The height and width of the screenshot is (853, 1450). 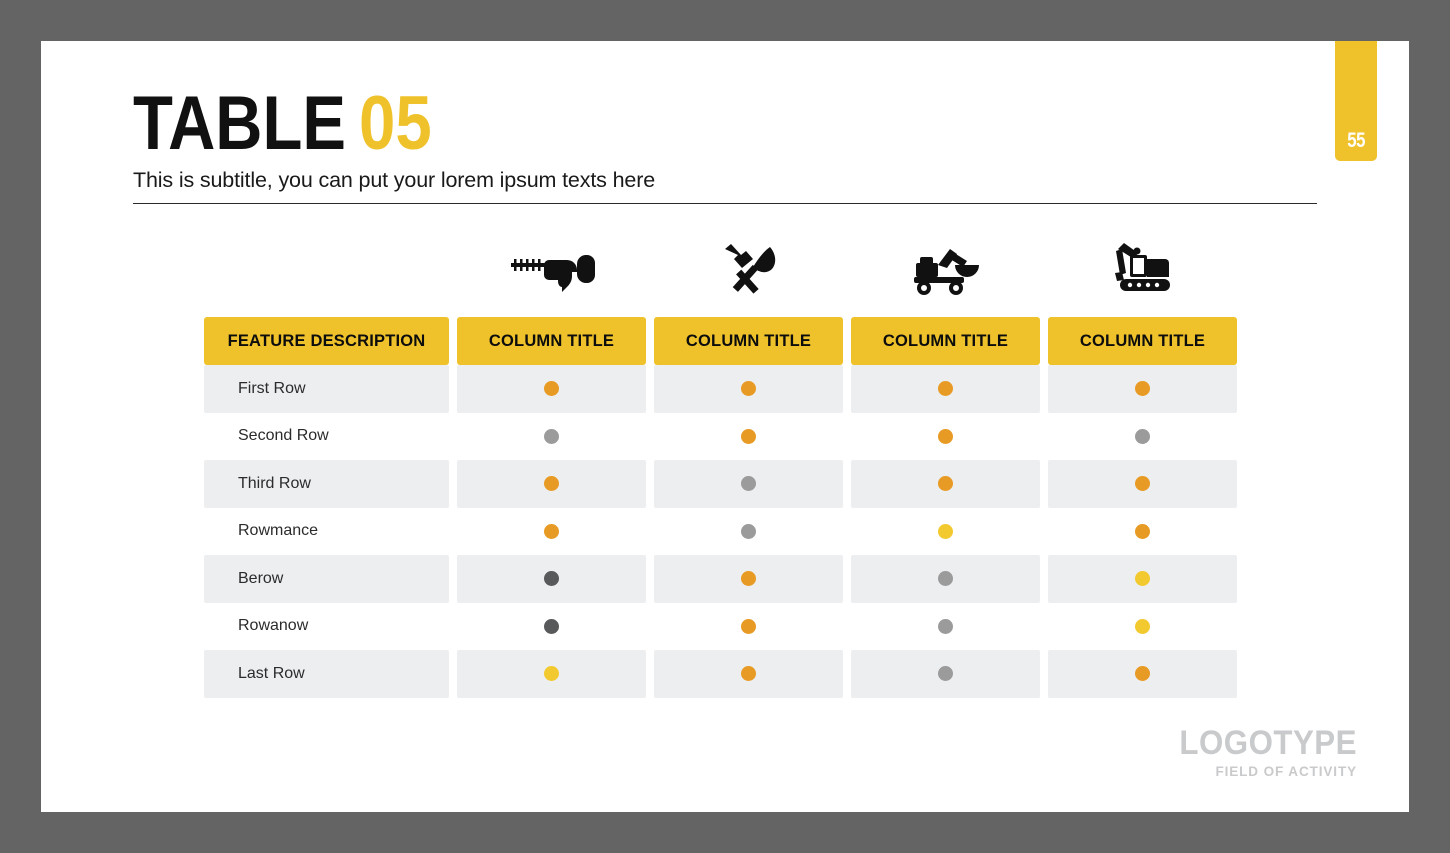 What do you see at coordinates (1356, 101) in the screenshot?
I see `page-number-tab: 55` at bounding box center [1356, 101].